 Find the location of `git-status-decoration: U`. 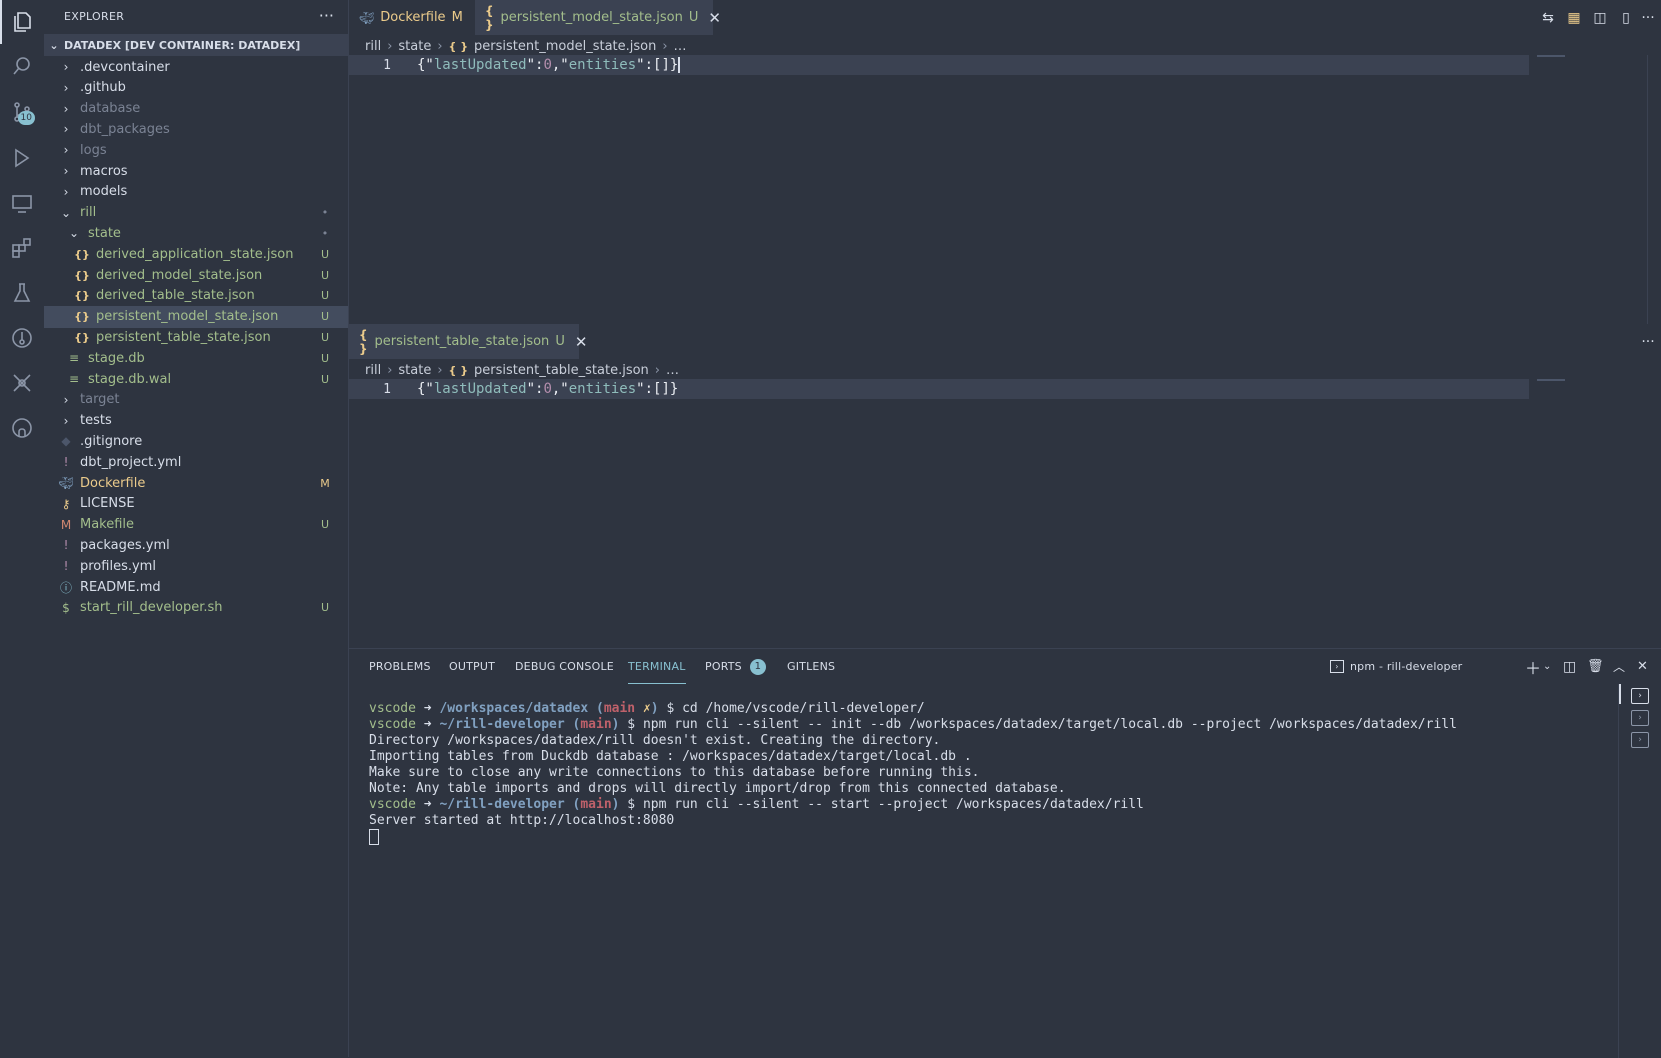

git-status-decoration: U is located at coordinates (325, 608).